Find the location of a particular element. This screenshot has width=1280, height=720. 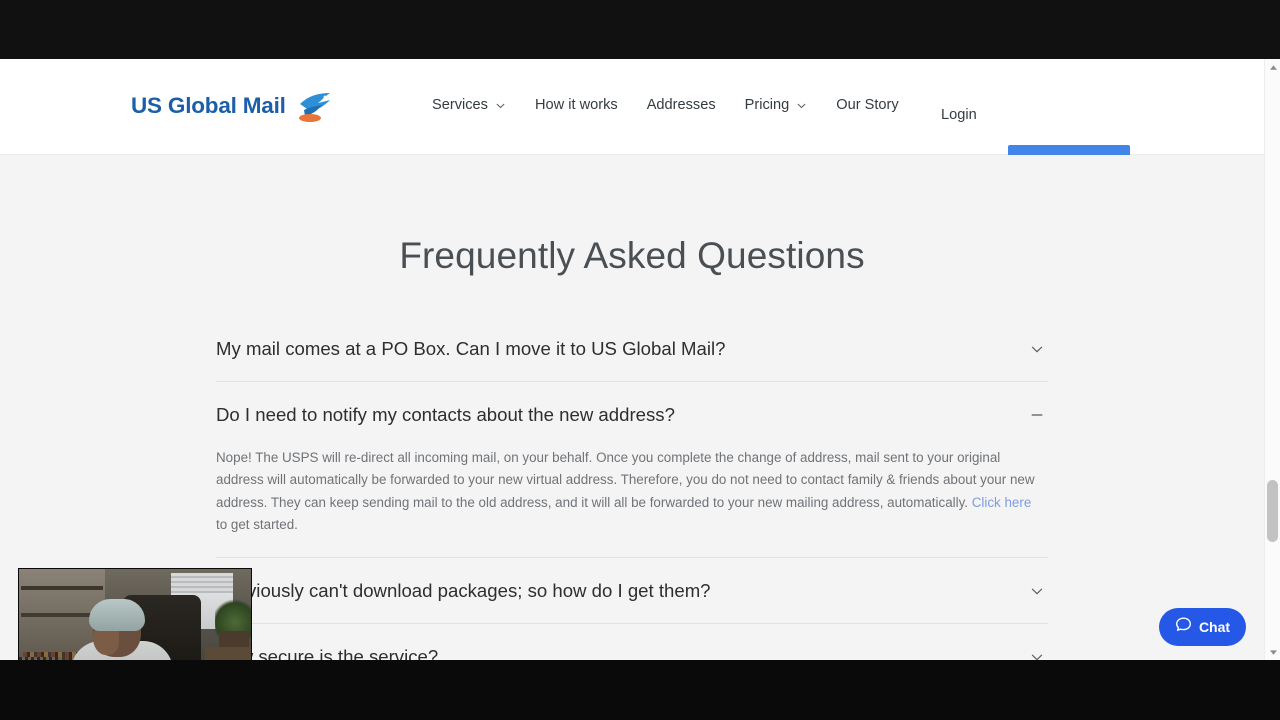

nav-item-label: Our Story is located at coordinates (867, 105).